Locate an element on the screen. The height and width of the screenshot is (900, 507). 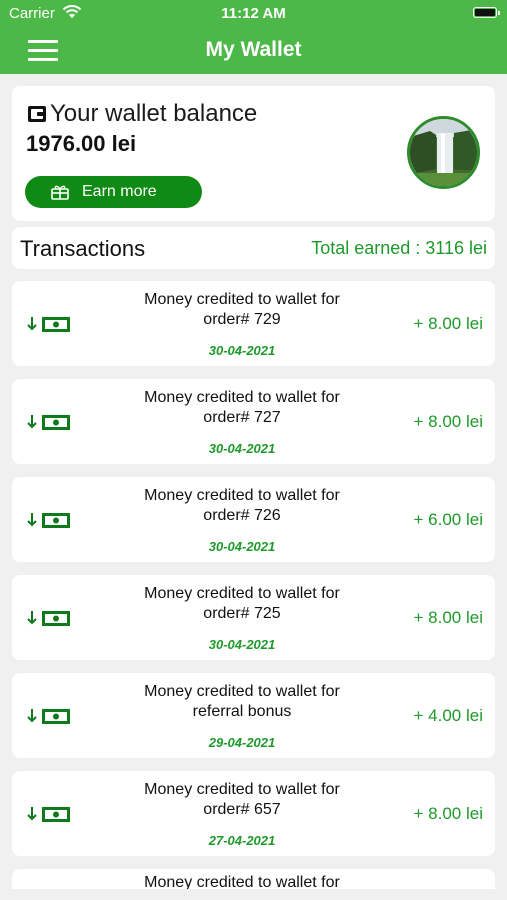
transaction-amount: + 4.00 lei is located at coordinates (448, 715).